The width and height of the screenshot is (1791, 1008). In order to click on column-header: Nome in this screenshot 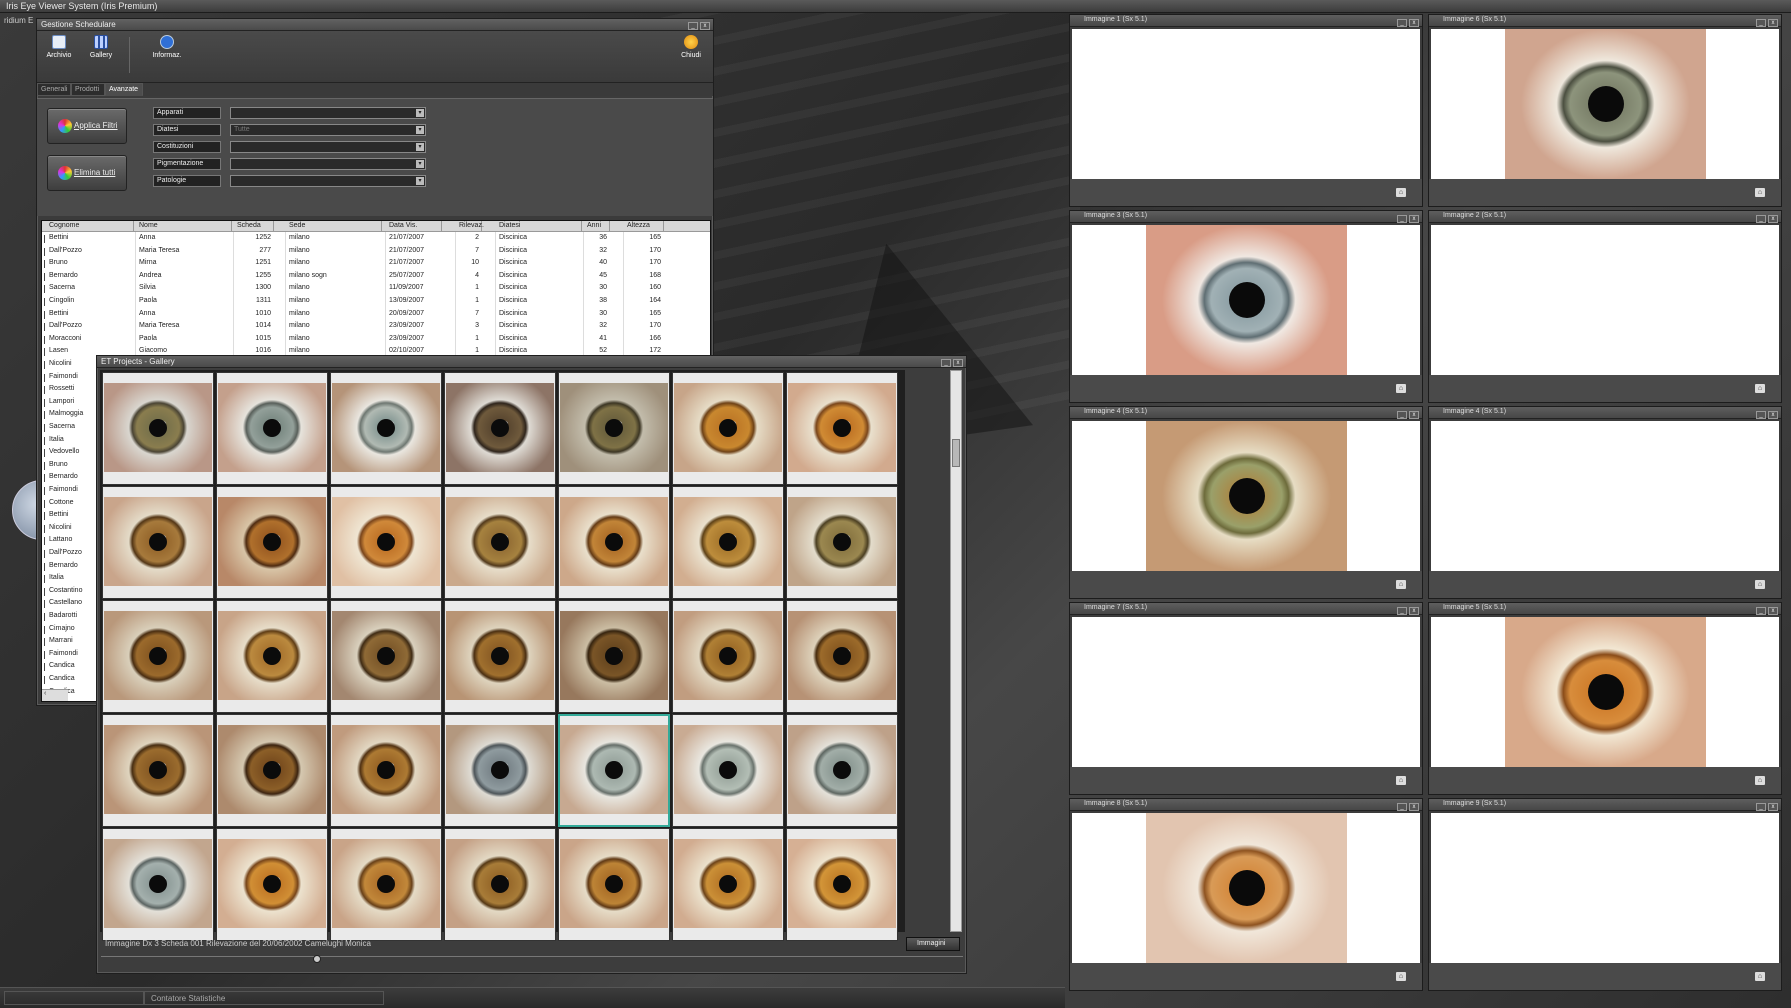, I will do `click(184, 226)`.